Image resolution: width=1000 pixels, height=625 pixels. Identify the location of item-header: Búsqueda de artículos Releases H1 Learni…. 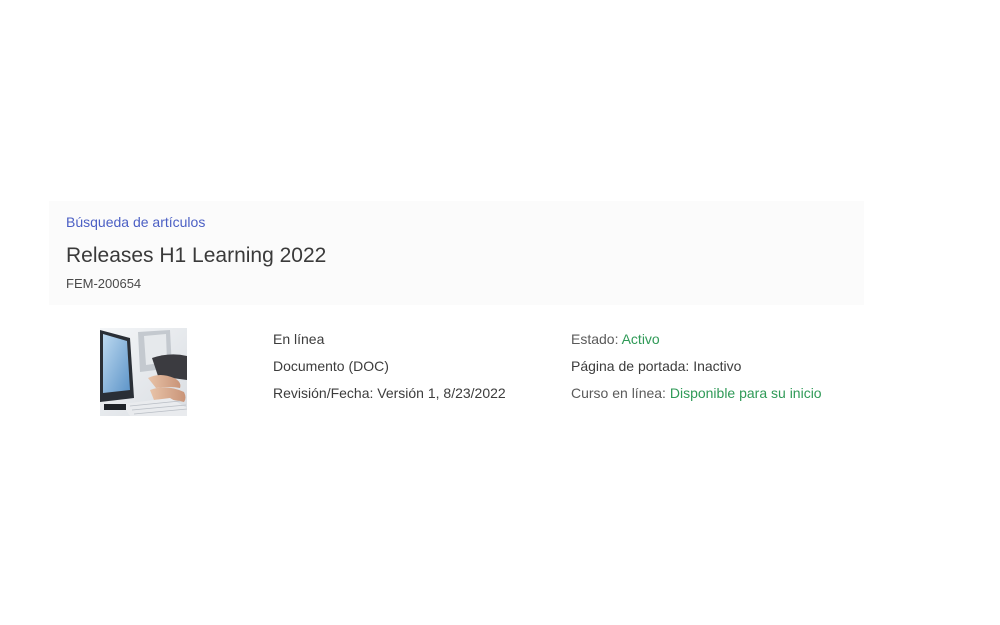
(456, 253).